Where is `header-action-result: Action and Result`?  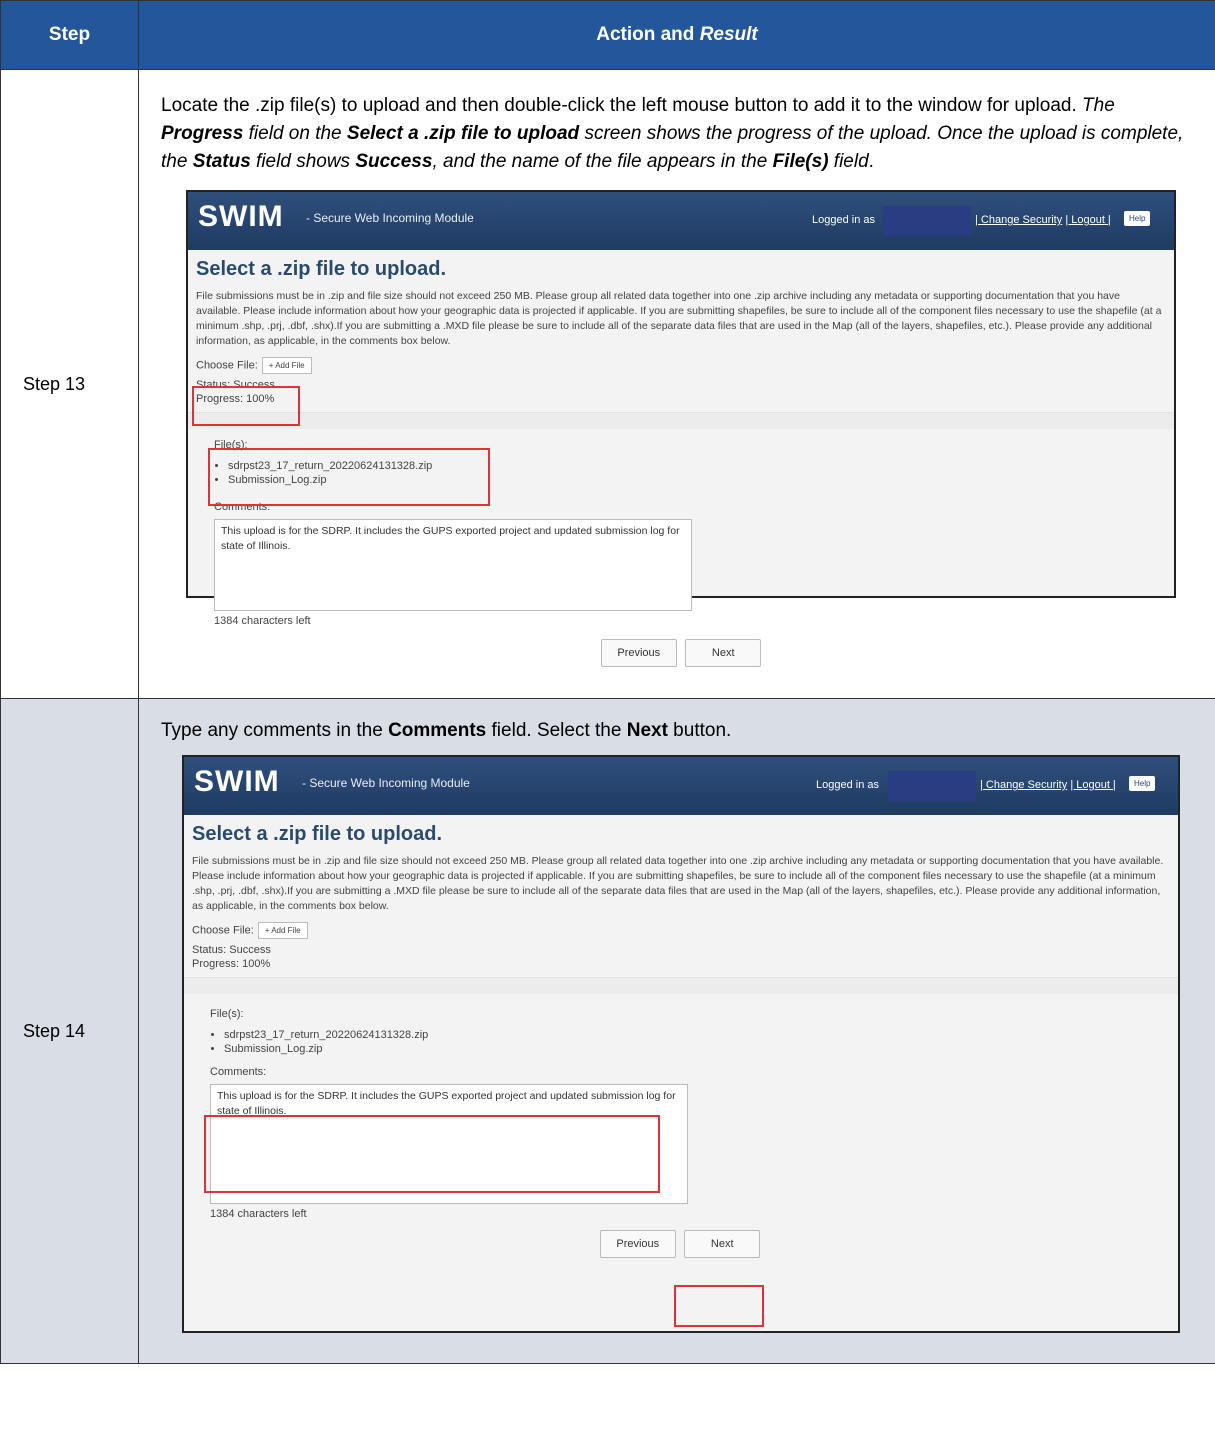
header-action-result: Action and Result is located at coordinates (676, 35).